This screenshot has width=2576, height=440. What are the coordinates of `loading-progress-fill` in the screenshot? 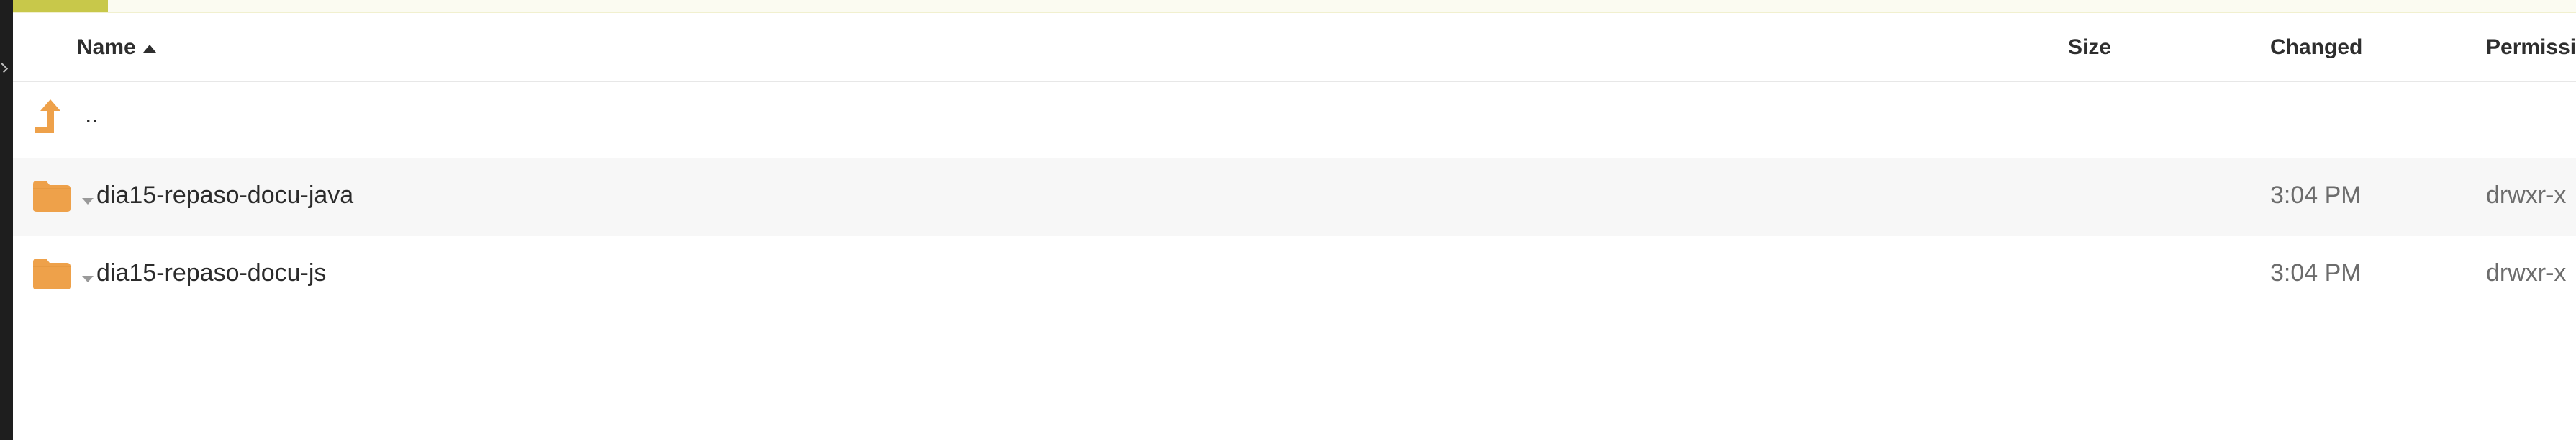 It's located at (60, 6).